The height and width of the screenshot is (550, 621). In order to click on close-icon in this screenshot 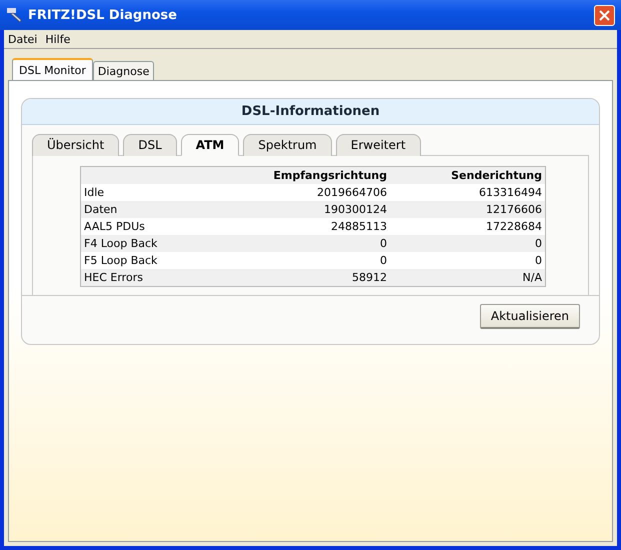, I will do `click(604, 15)`.